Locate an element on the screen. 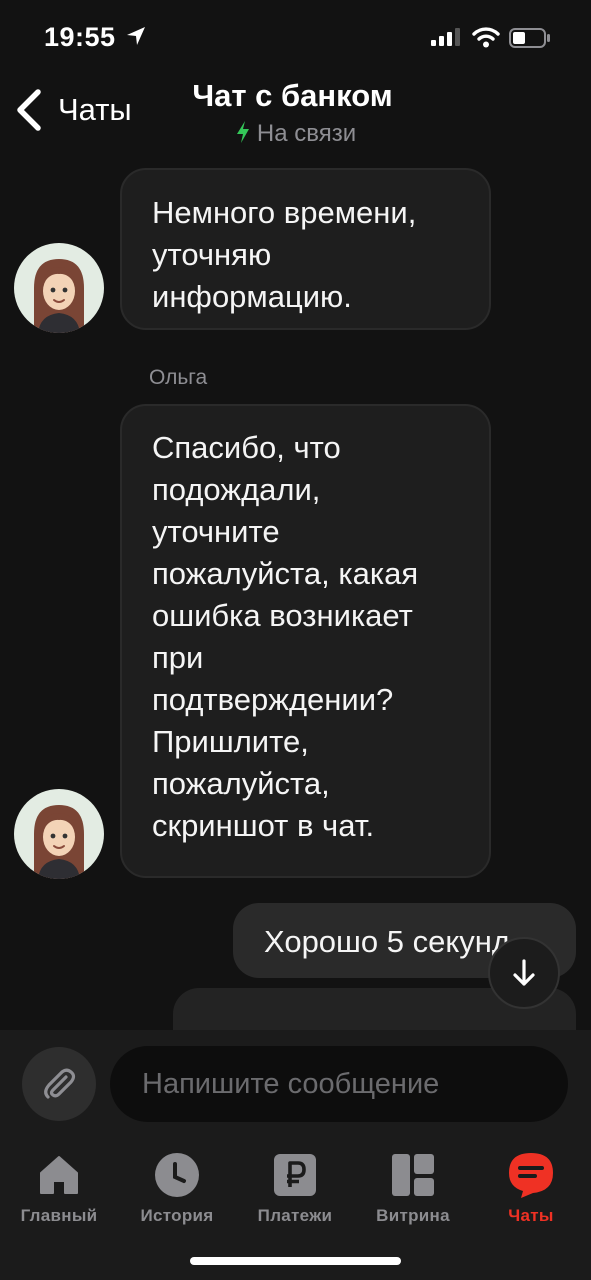 This screenshot has width=591, height=1280. battery-icon is located at coordinates (529, 38).